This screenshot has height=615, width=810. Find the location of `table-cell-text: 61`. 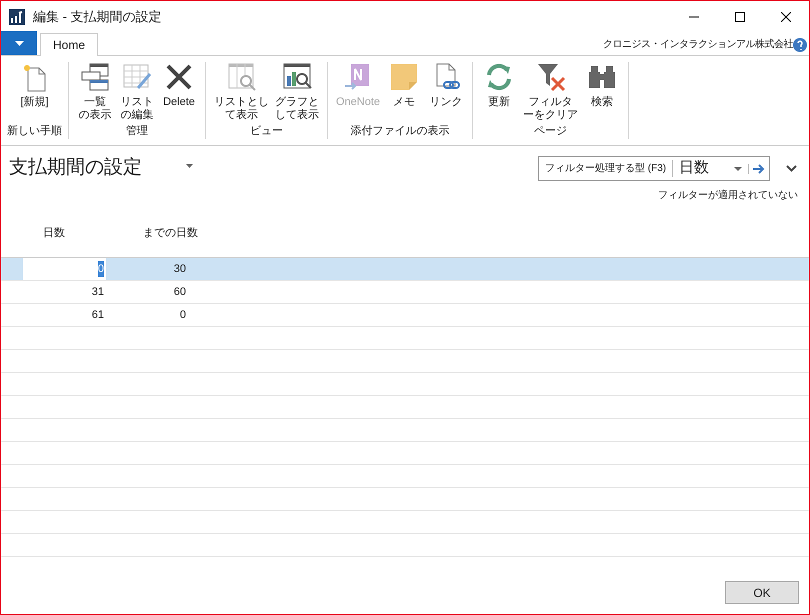

table-cell-text: 61 is located at coordinates (97, 315).